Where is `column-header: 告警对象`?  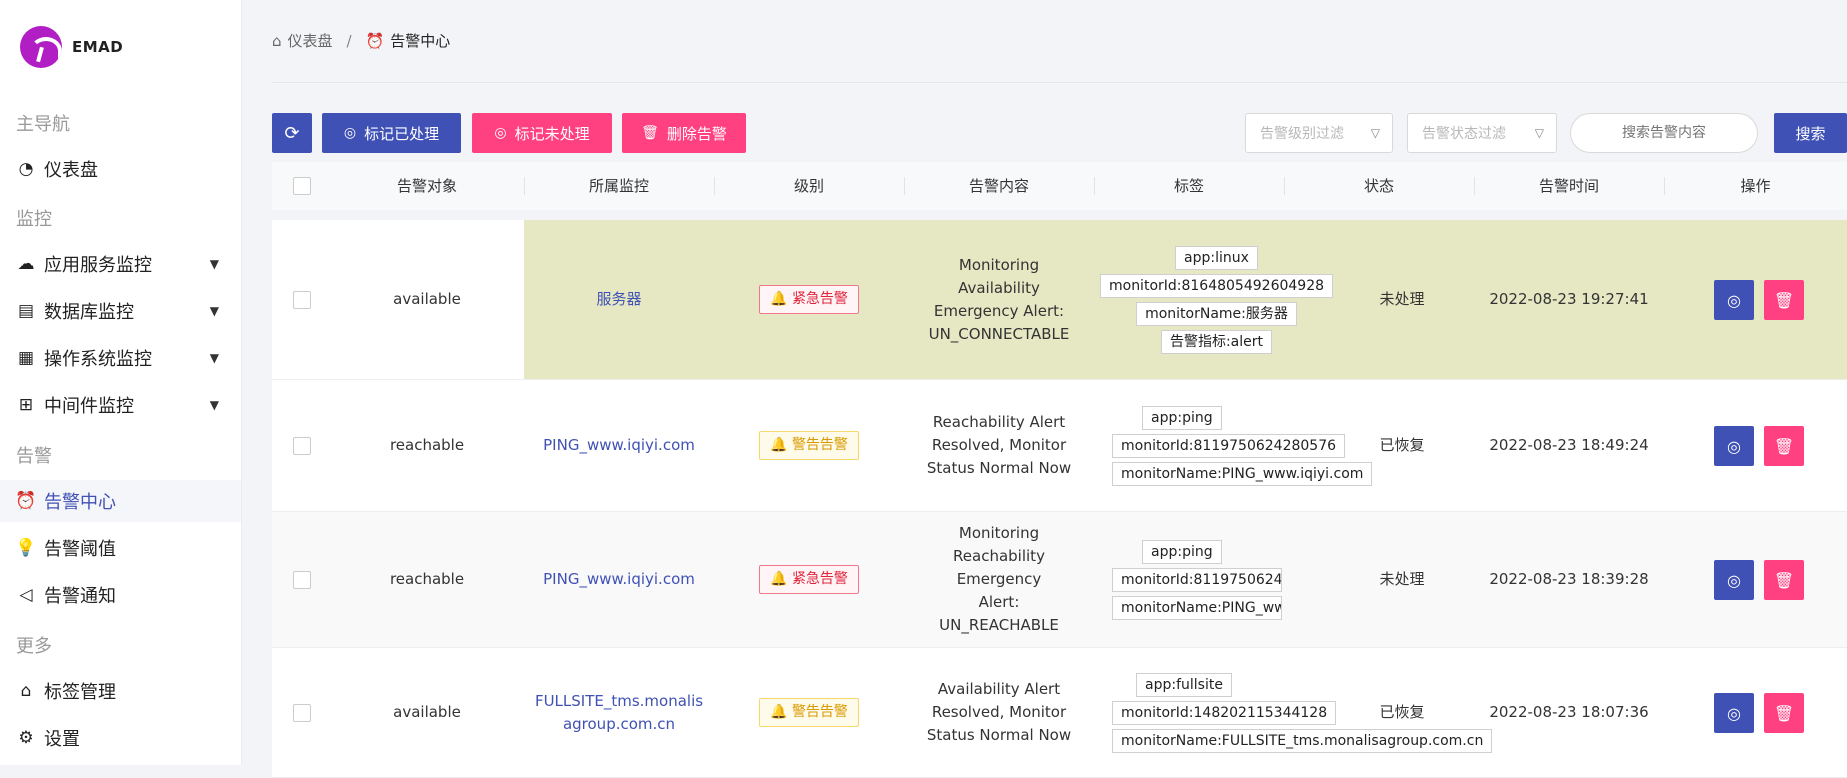 column-header: 告警对象 is located at coordinates (427, 186).